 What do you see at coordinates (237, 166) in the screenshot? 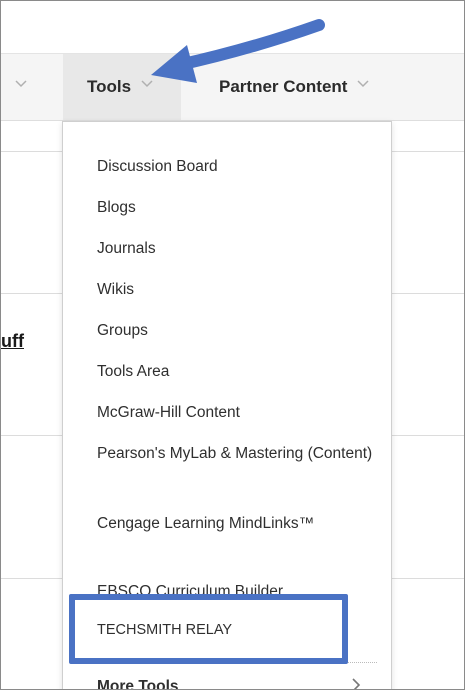
I see `menu-item-discussion-board: Discussion Board` at bounding box center [237, 166].